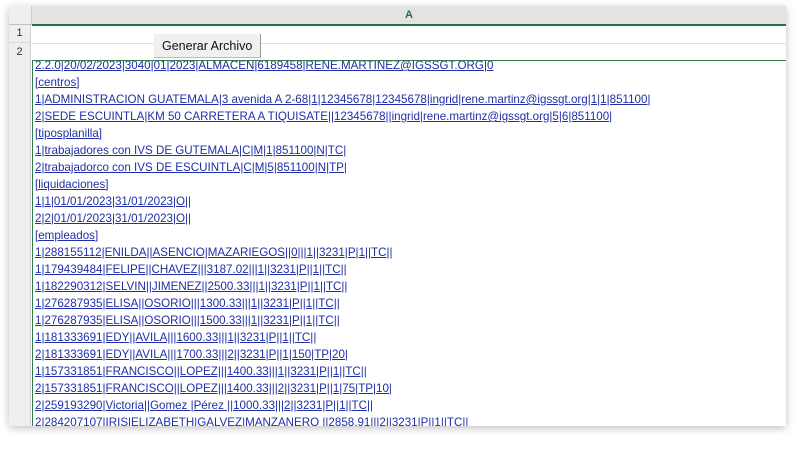 Image resolution: width=805 pixels, height=449 pixels. Describe the element at coordinates (72, 184) in the screenshot. I see `text-line: [liquidaciones]` at that location.